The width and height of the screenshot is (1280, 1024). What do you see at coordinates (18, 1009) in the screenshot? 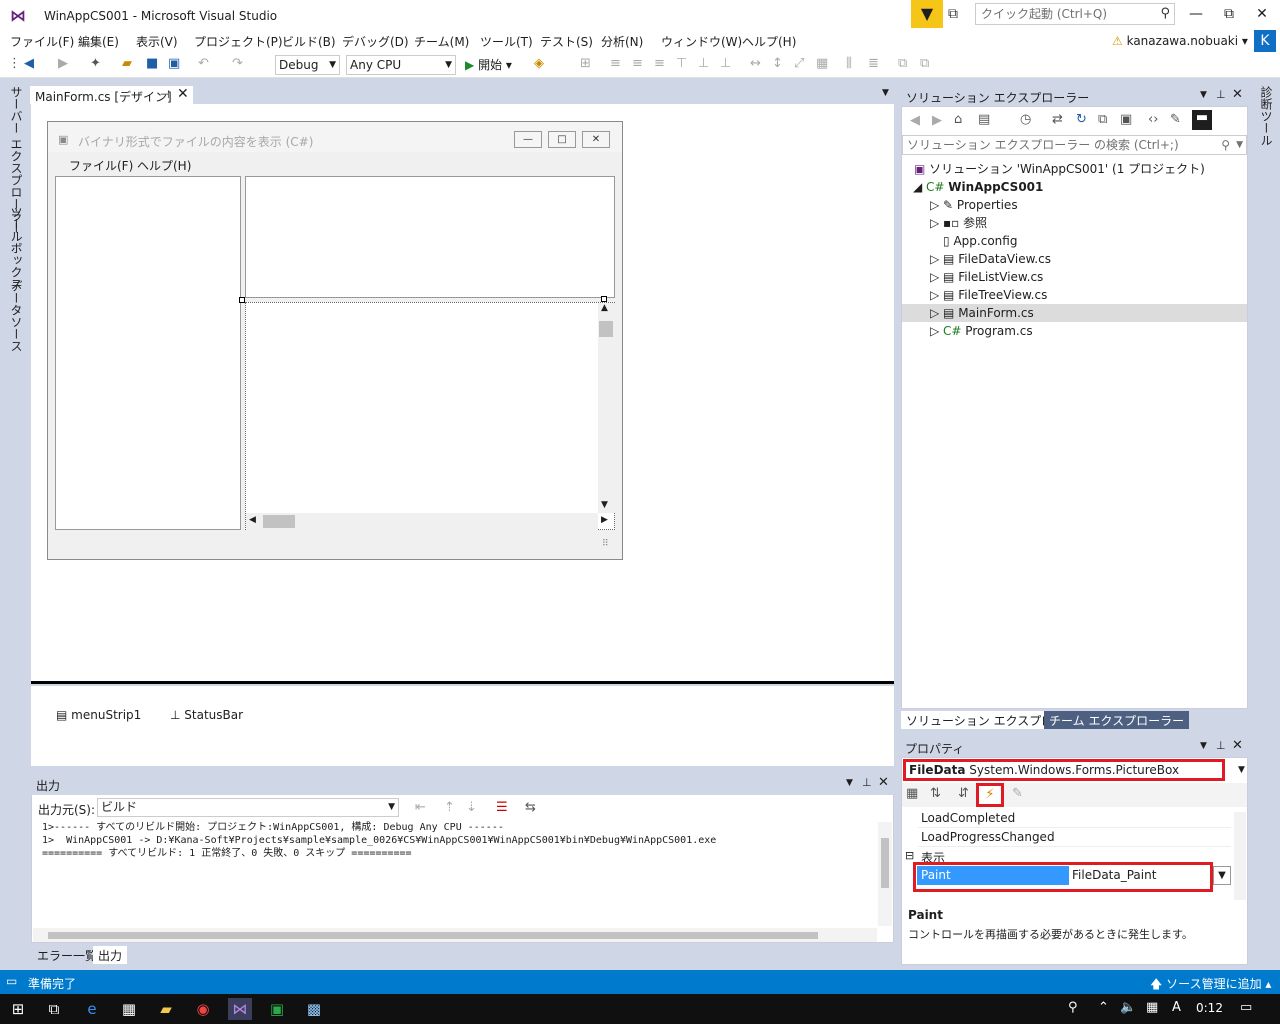
I see `windows-start-icon: ⊞` at bounding box center [18, 1009].